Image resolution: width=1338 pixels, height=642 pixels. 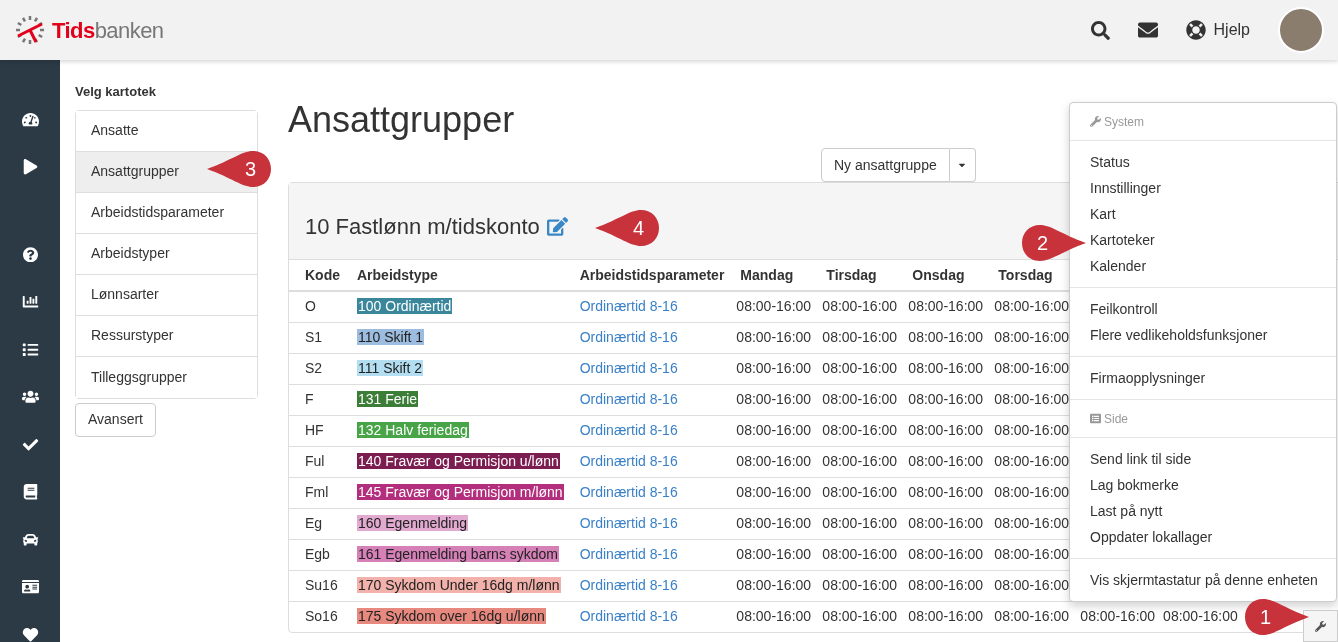 What do you see at coordinates (861, 275) in the screenshot?
I see `column-header: Tirsdag` at bounding box center [861, 275].